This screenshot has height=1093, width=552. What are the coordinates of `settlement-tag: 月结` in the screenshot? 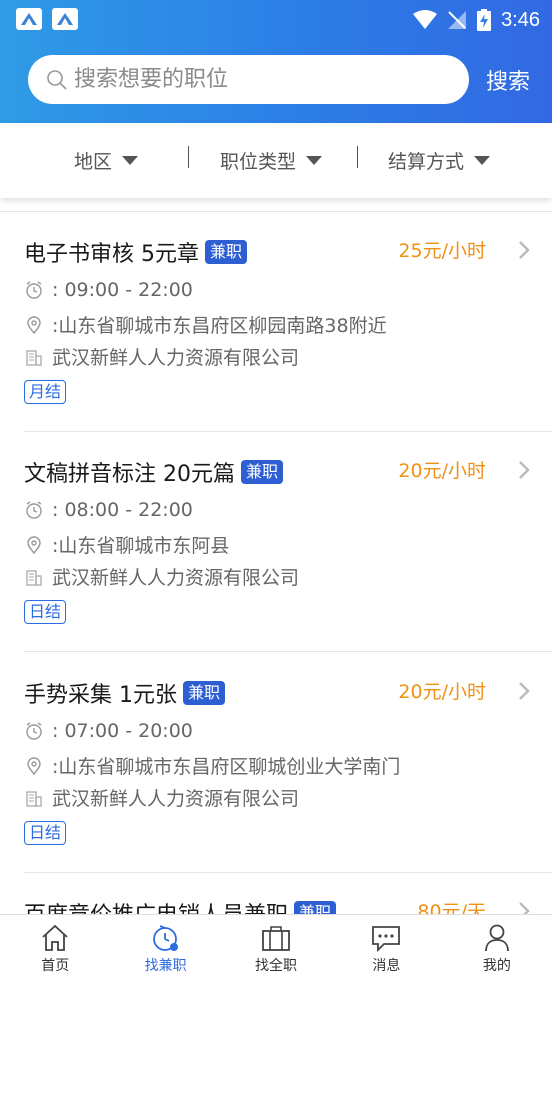 It's located at (45, 392).